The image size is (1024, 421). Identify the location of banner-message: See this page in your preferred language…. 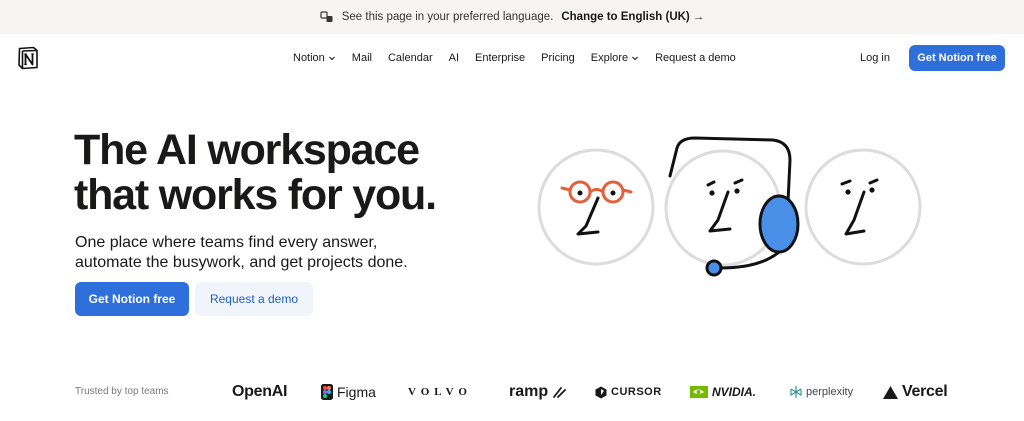
(447, 17).